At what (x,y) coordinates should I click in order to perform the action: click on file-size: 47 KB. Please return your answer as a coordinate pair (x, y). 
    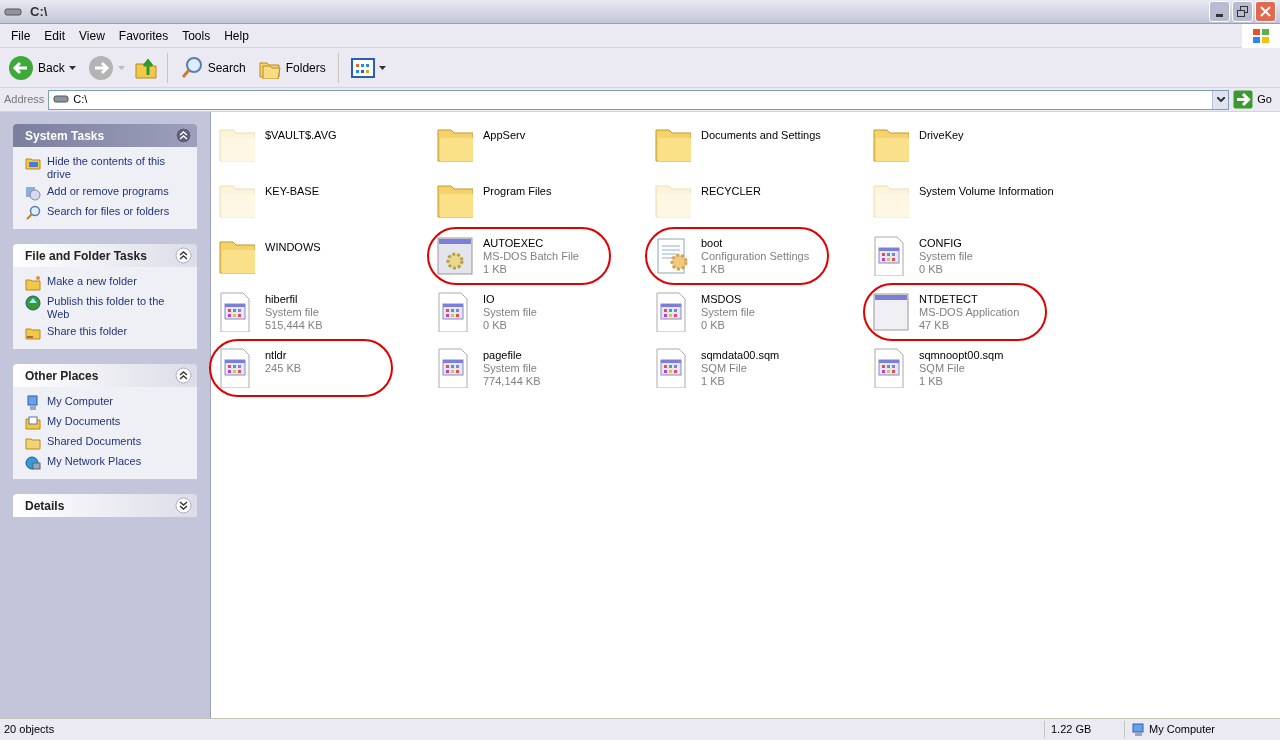
    Looking at the image, I should click on (934, 325).